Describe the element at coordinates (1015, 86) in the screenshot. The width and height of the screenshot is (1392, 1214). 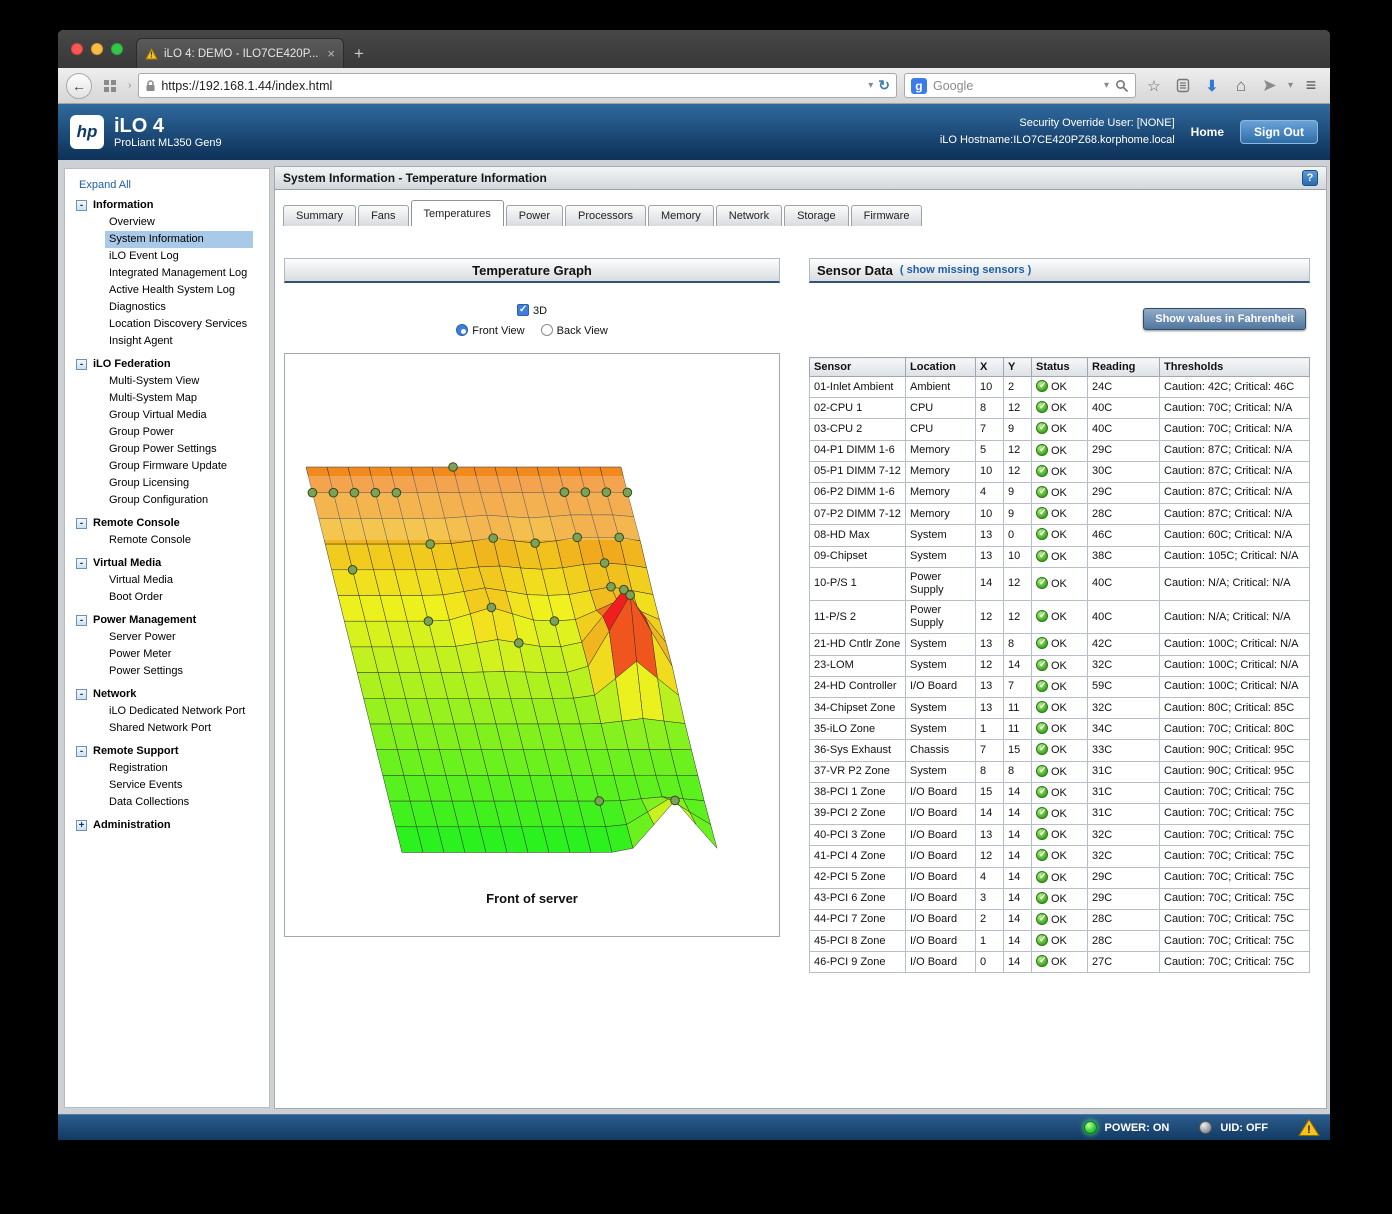
I see `search-engine-label: Google` at that location.